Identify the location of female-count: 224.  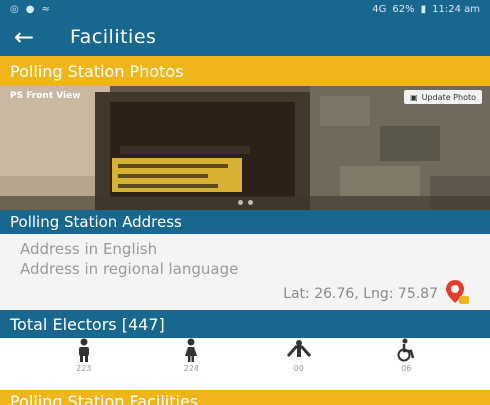
(191, 368).